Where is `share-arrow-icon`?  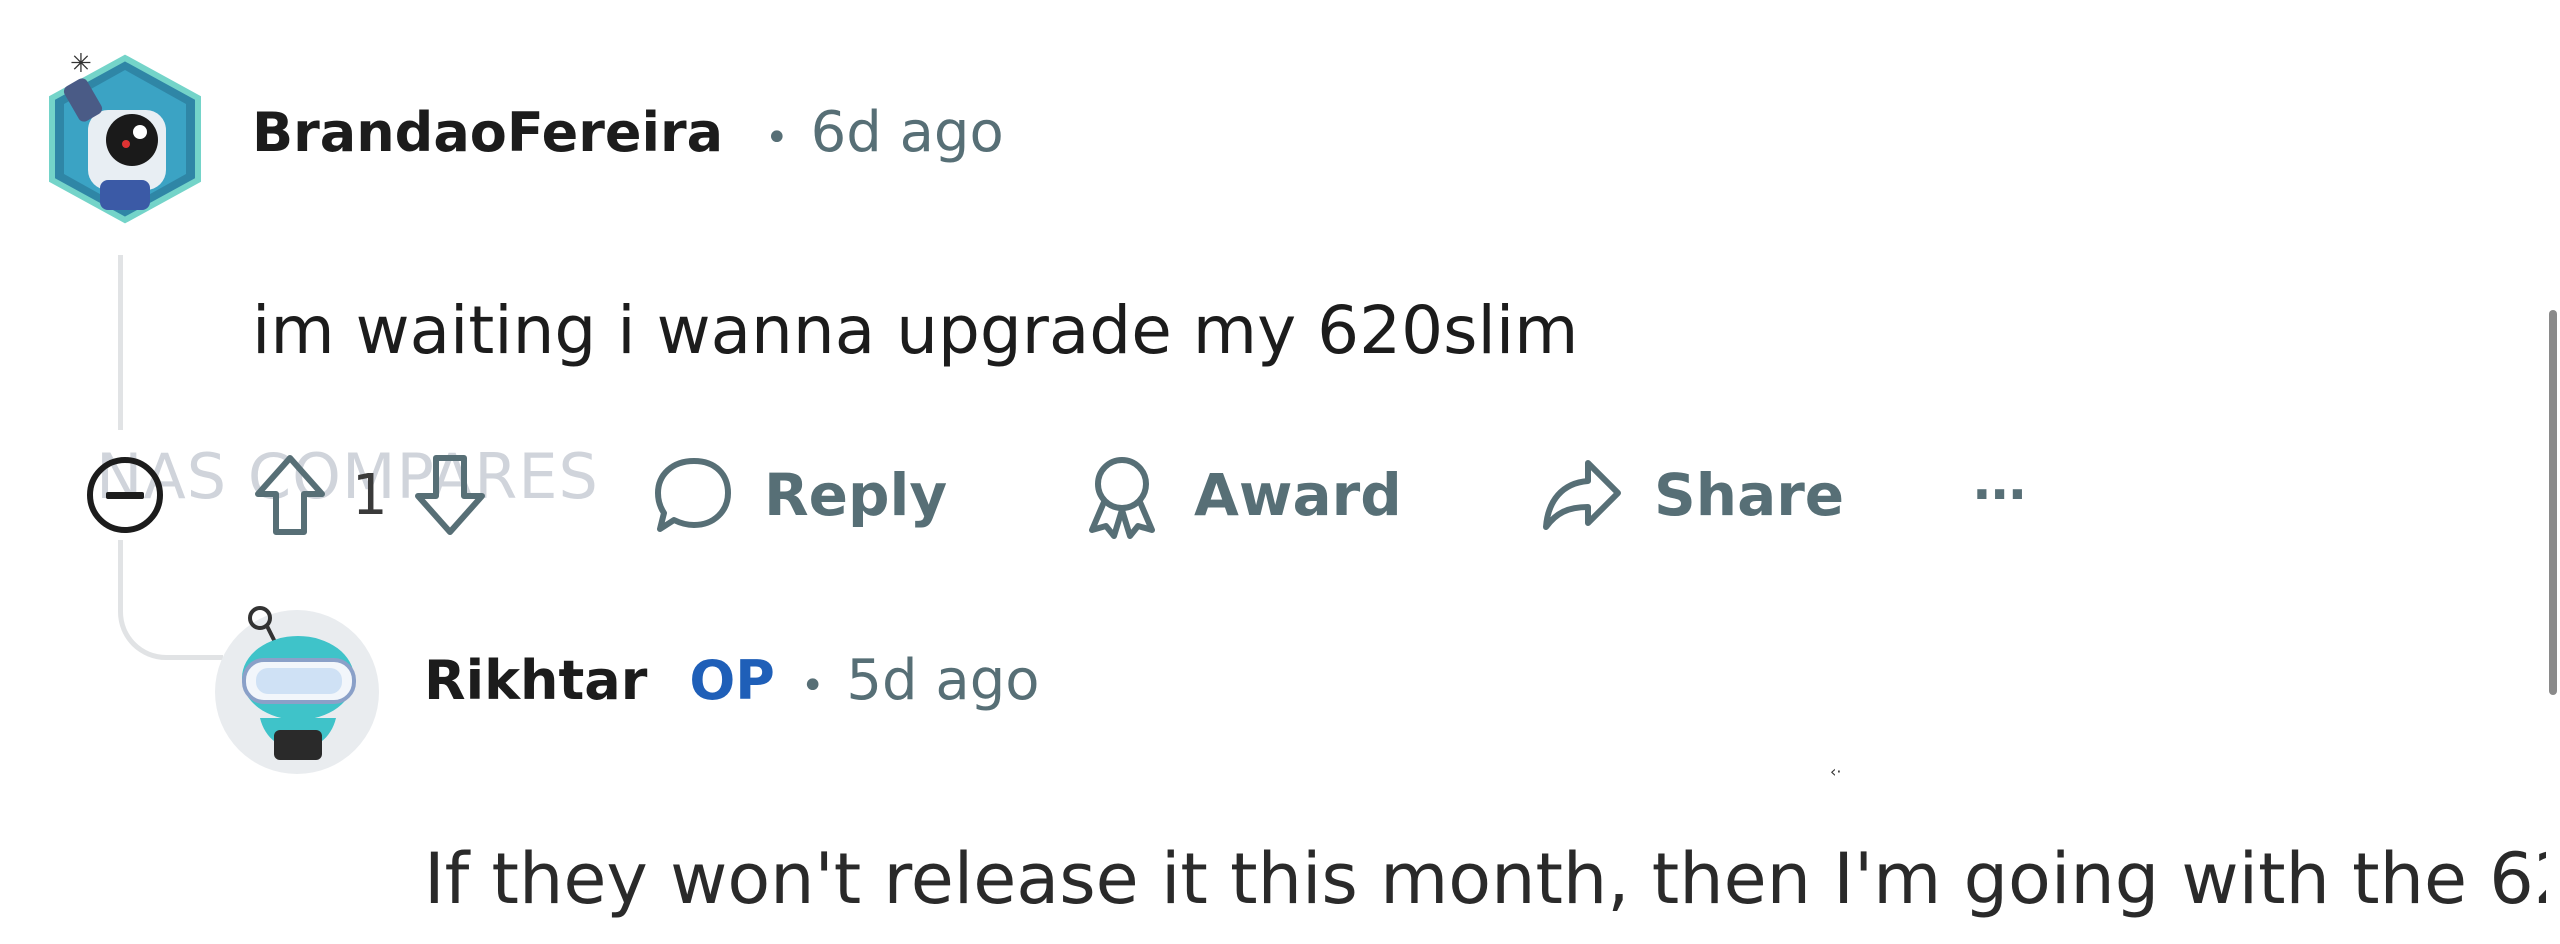 share-arrow-icon is located at coordinates (1582, 495).